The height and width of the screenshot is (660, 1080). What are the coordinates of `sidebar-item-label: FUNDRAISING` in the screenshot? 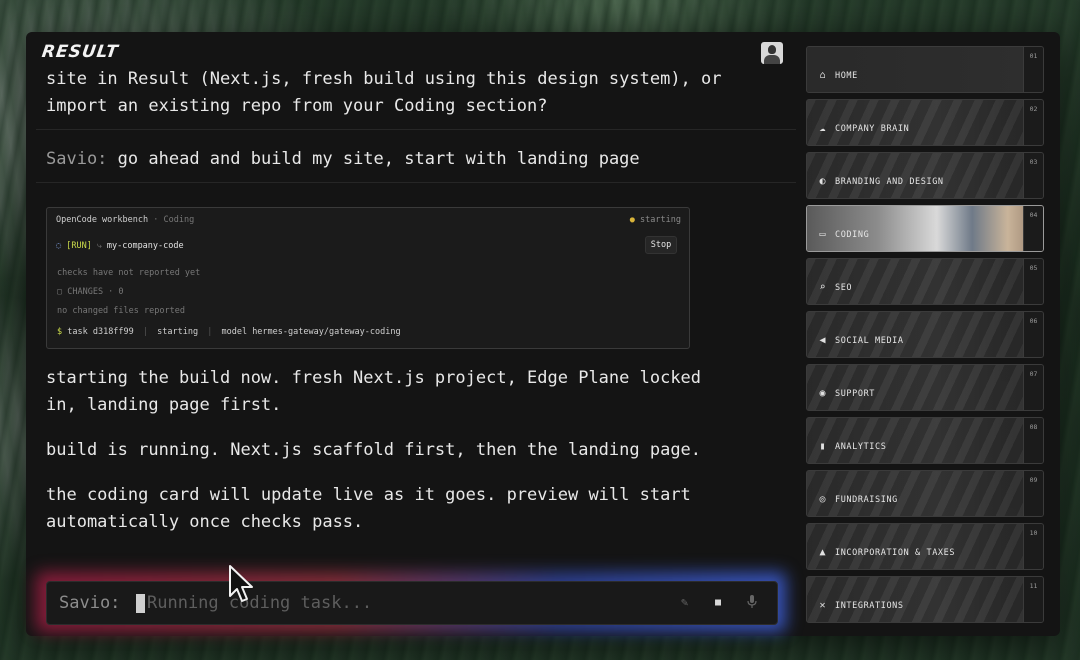 It's located at (866, 500).